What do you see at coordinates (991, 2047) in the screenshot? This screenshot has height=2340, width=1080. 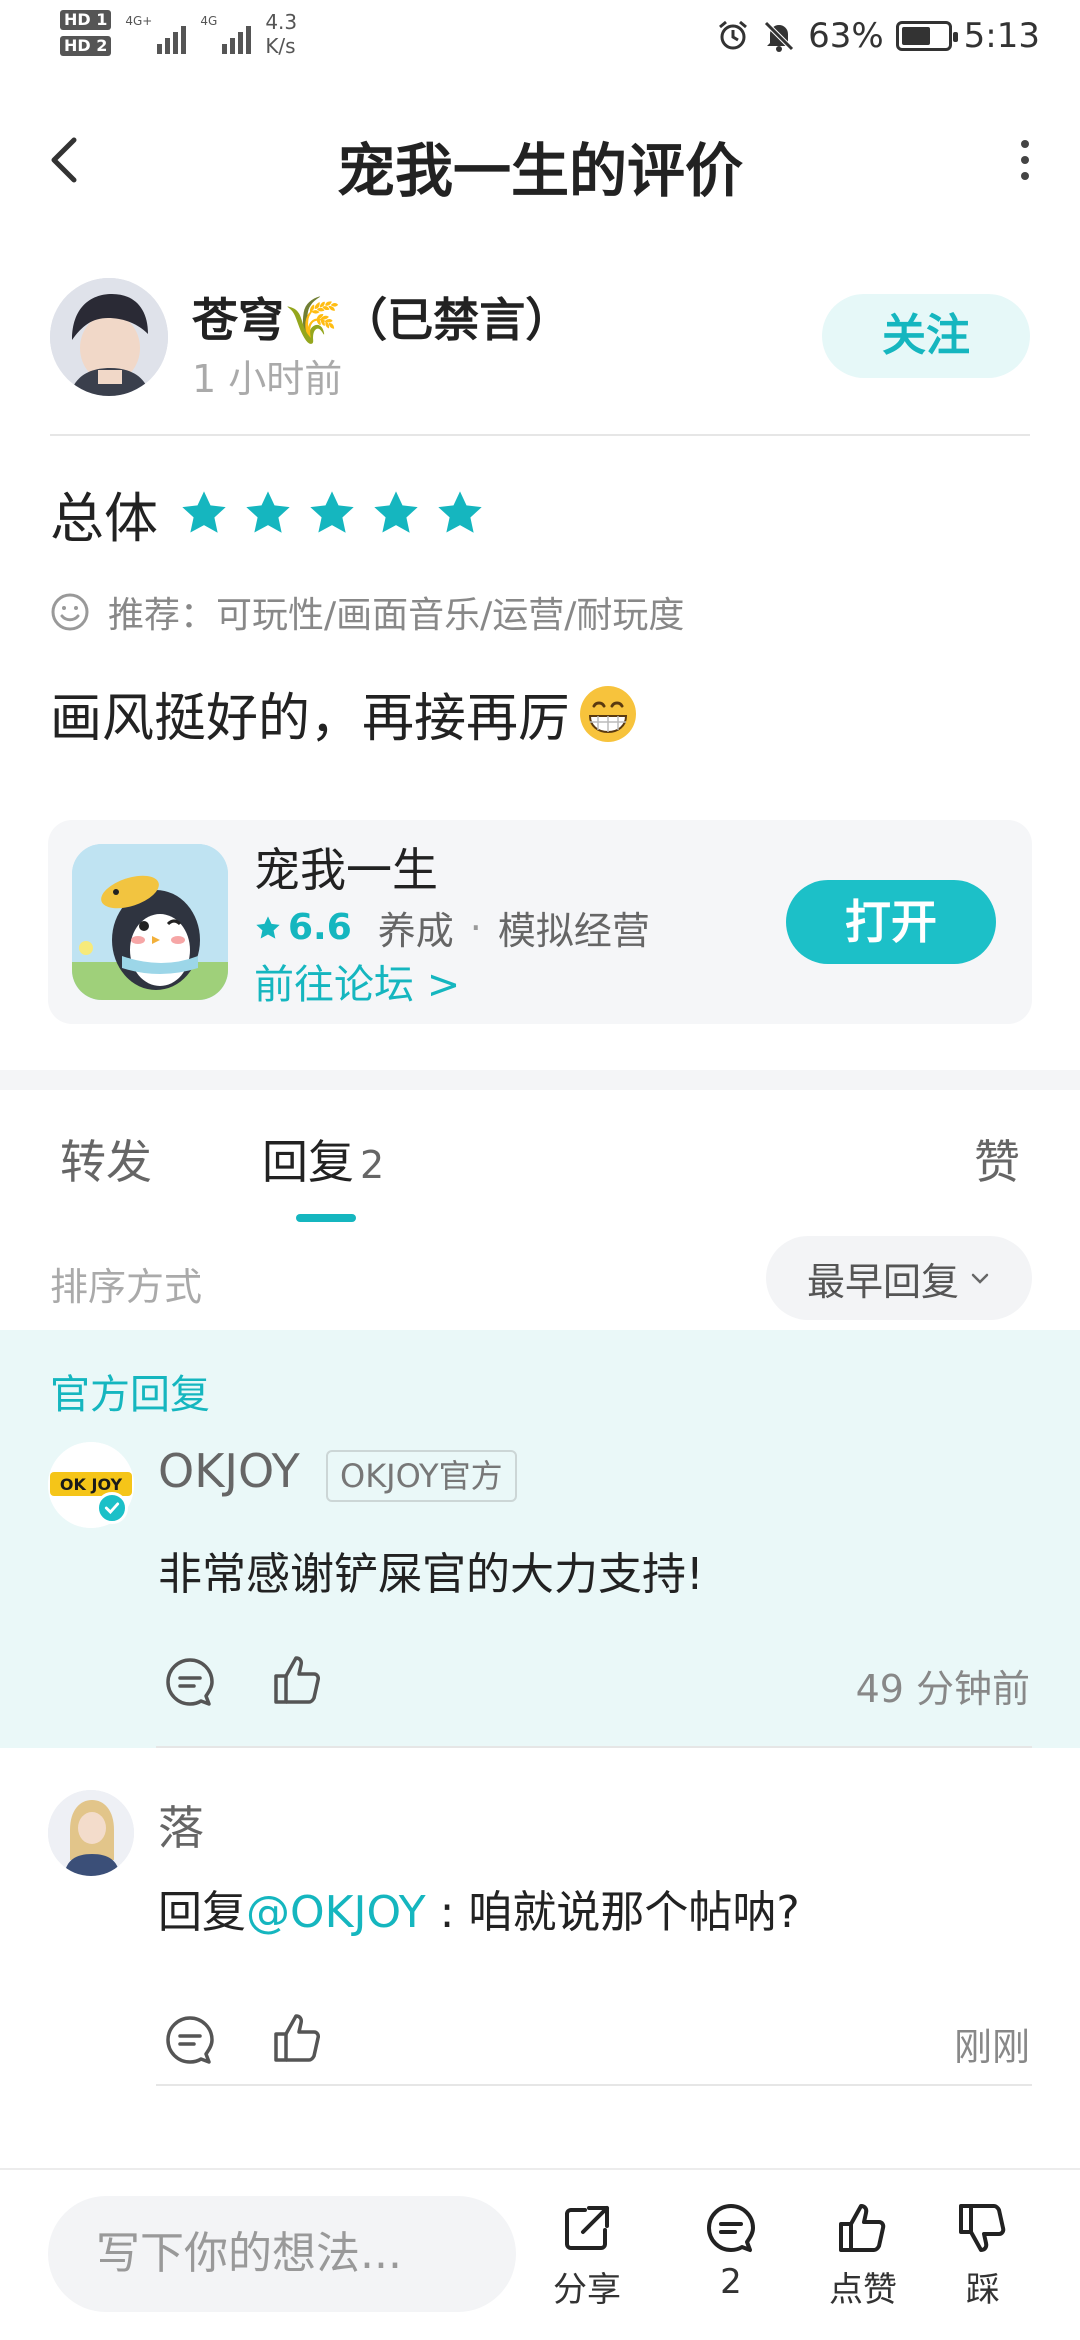 I see `reply-time: 刚刚` at bounding box center [991, 2047].